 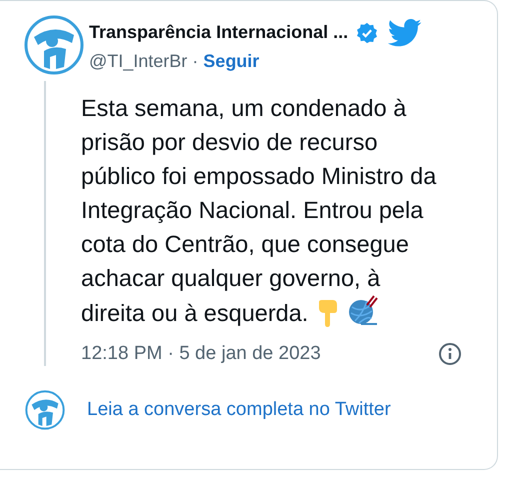 What do you see at coordinates (405, 32) in the screenshot?
I see `bird-logo-icon` at bounding box center [405, 32].